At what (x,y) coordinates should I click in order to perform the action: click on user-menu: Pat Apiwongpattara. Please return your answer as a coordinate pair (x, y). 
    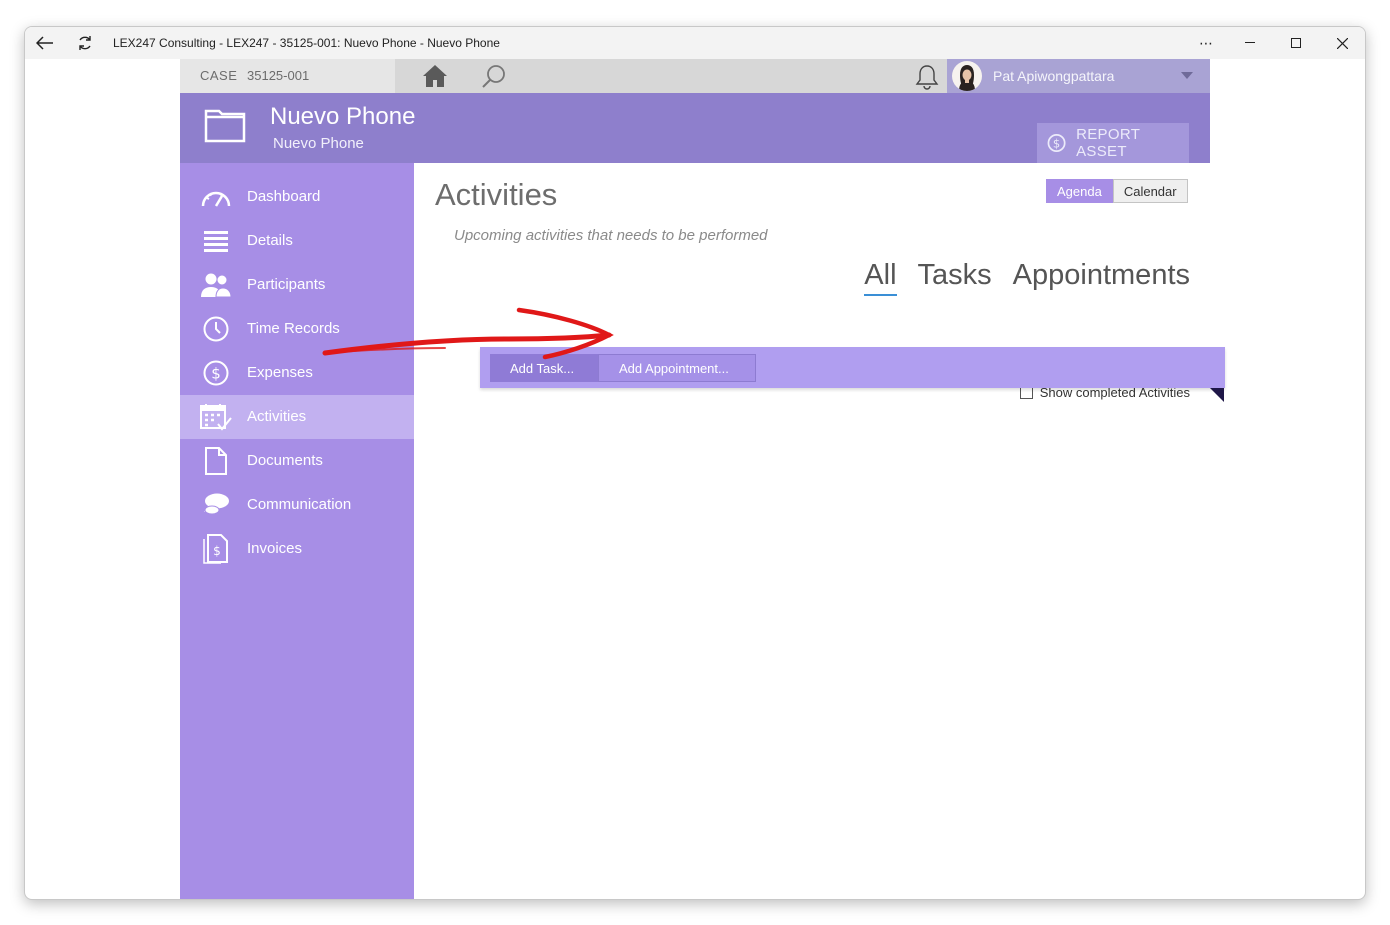
    Looking at the image, I should click on (1078, 76).